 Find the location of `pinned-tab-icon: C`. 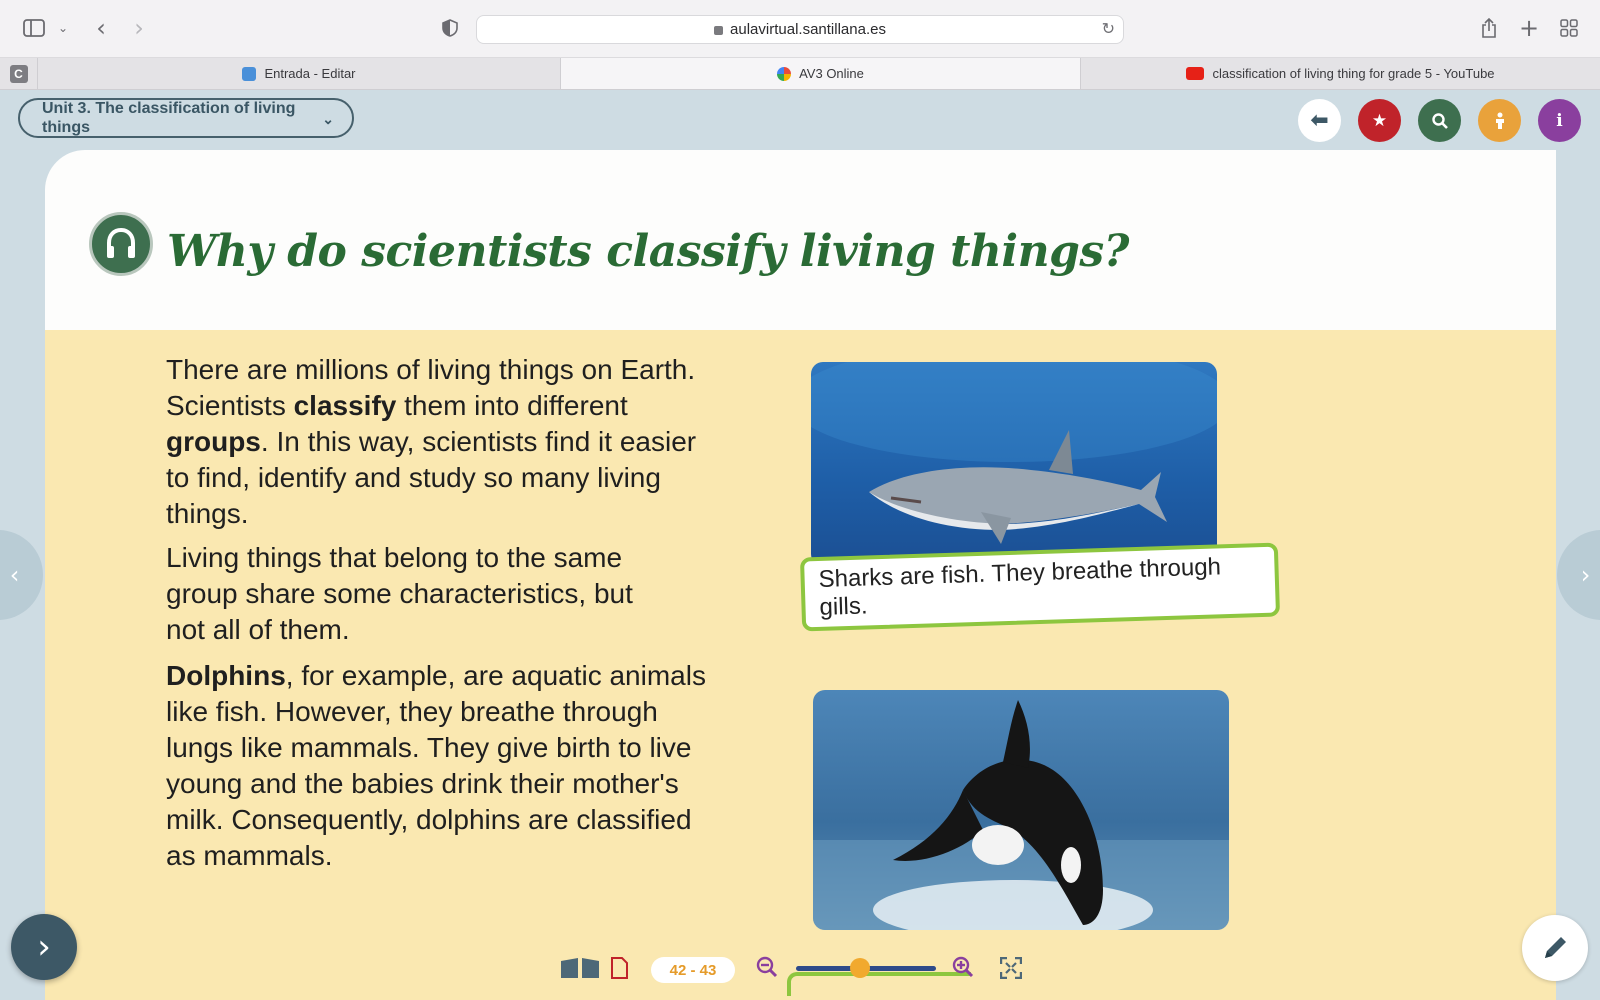

pinned-tab-icon: C is located at coordinates (18, 73).